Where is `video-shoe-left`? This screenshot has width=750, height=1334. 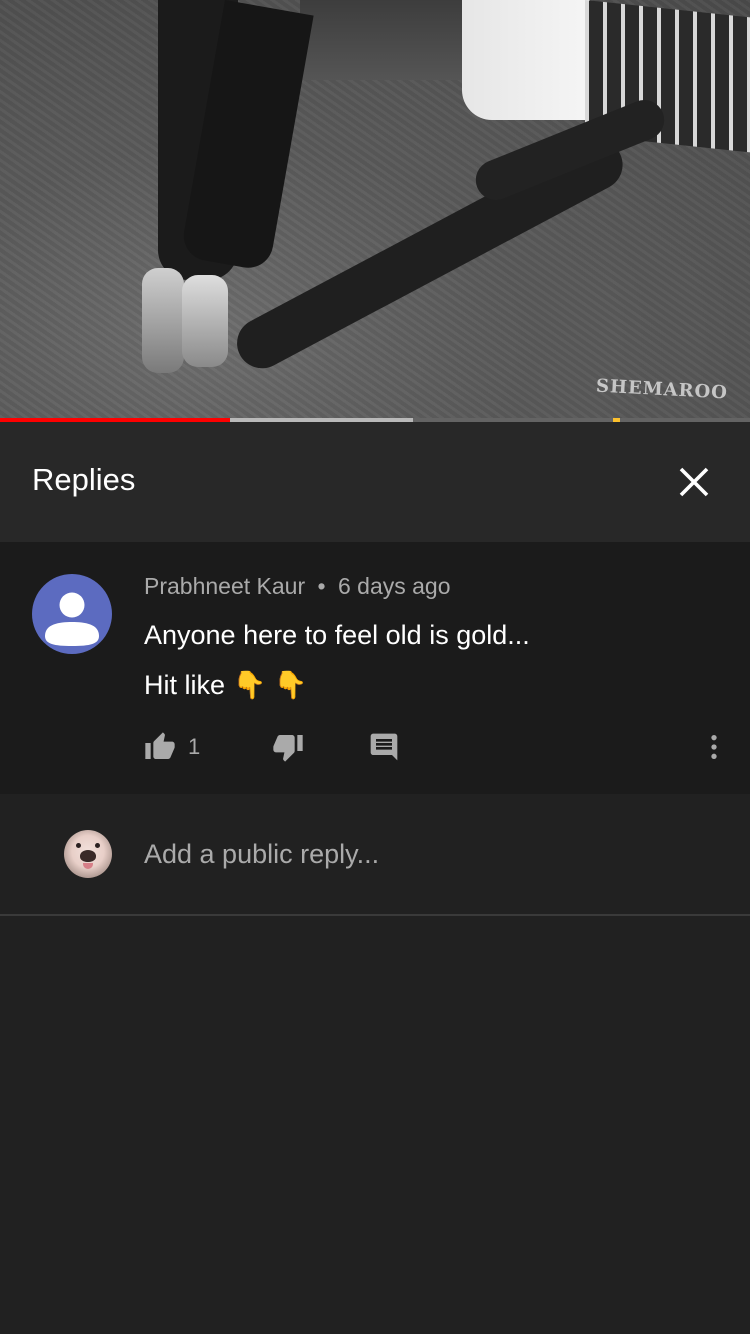 video-shoe-left is located at coordinates (163, 320).